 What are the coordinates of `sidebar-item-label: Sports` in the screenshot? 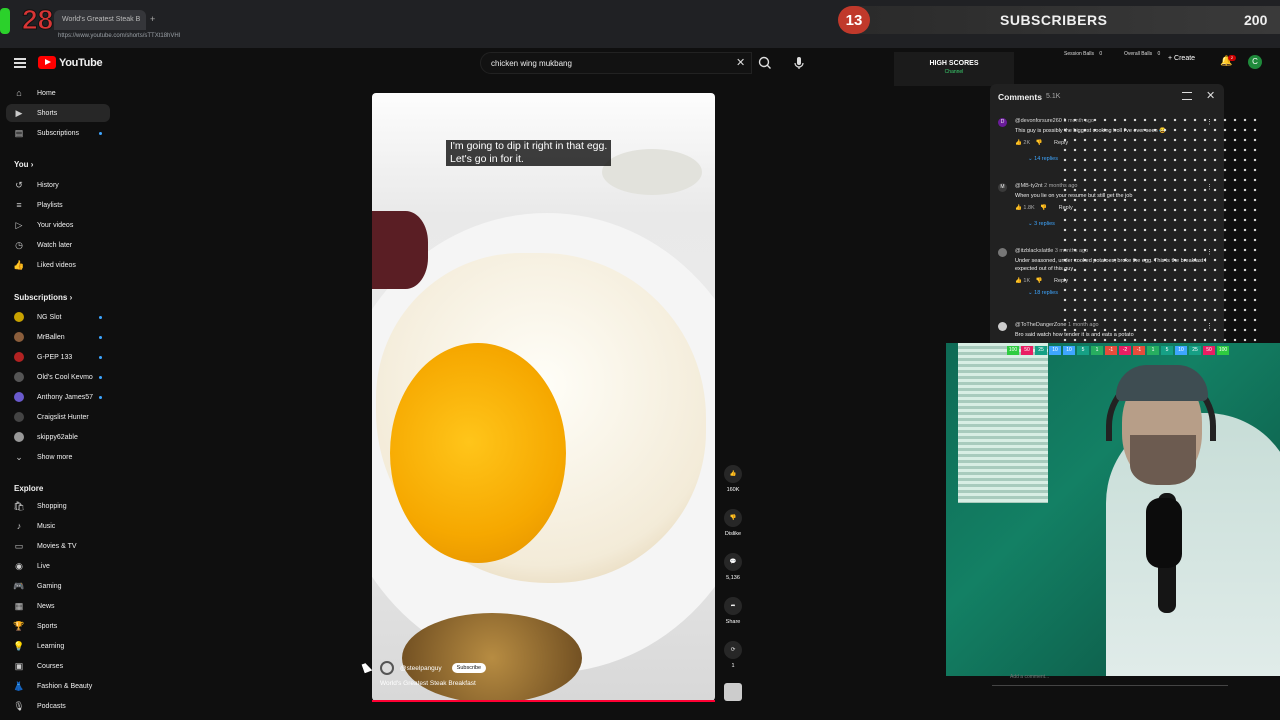 It's located at (47, 626).